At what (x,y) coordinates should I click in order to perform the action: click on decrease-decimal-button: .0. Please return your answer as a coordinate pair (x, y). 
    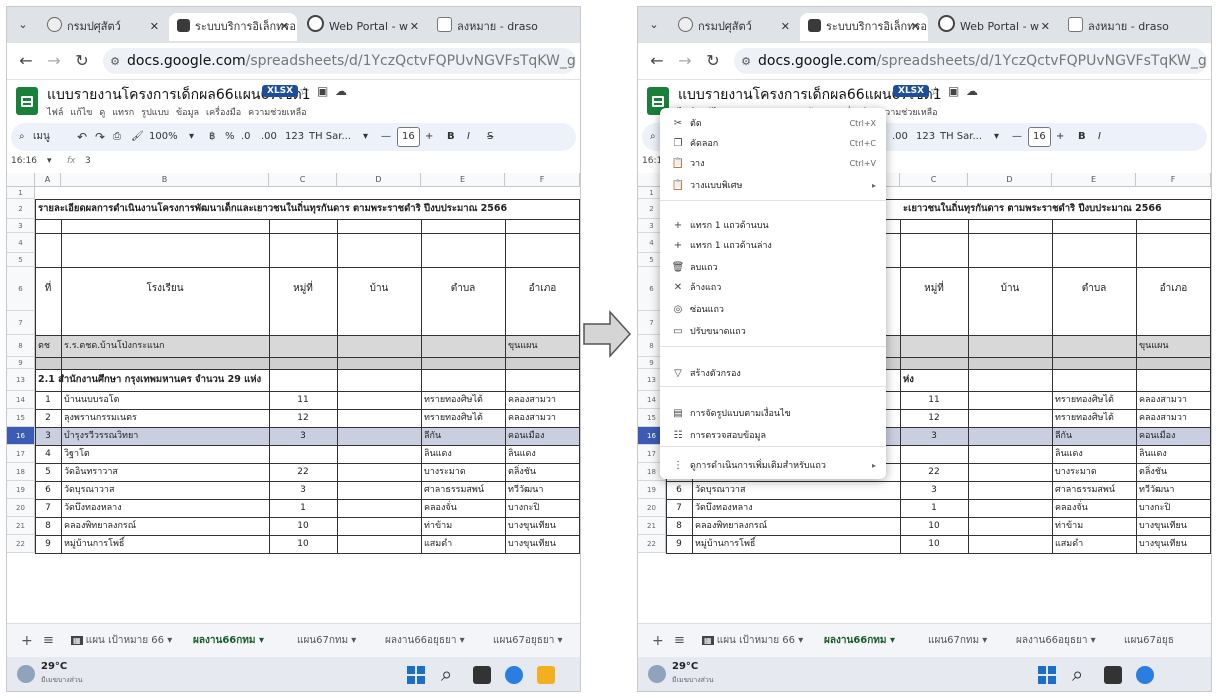
    Looking at the image, I should click on (246, 137).